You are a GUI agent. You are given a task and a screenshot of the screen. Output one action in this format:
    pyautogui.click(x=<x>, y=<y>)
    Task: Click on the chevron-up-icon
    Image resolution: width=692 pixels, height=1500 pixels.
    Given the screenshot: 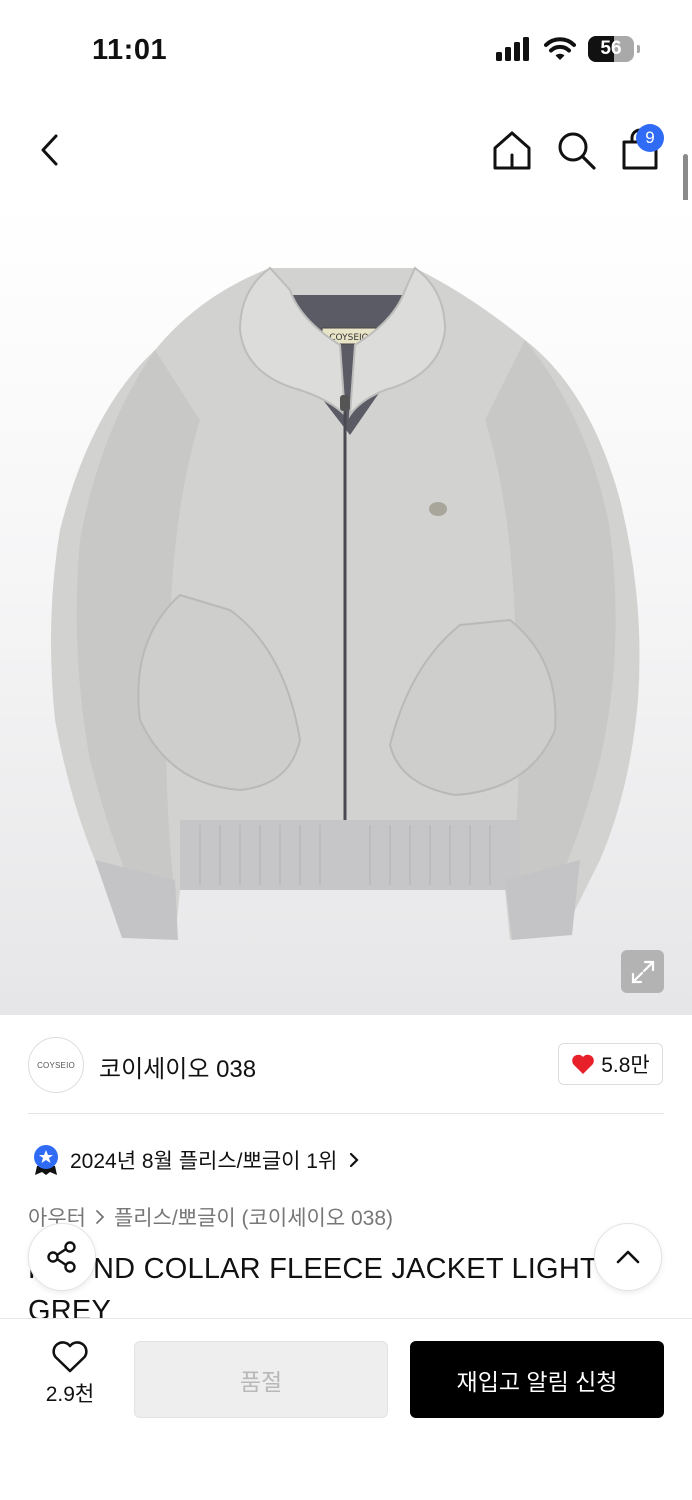 What is the action you would take?
    pyautogui.click(x=628, y=1257)
    